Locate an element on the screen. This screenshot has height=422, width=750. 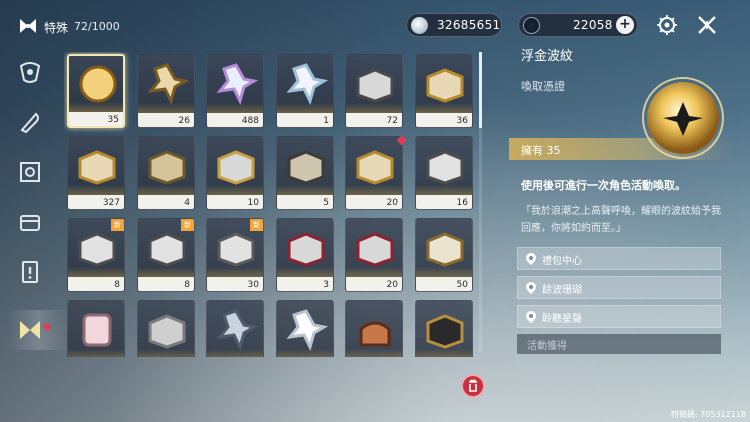
dragon-emblem-icon is located at coordinates (30, 72).